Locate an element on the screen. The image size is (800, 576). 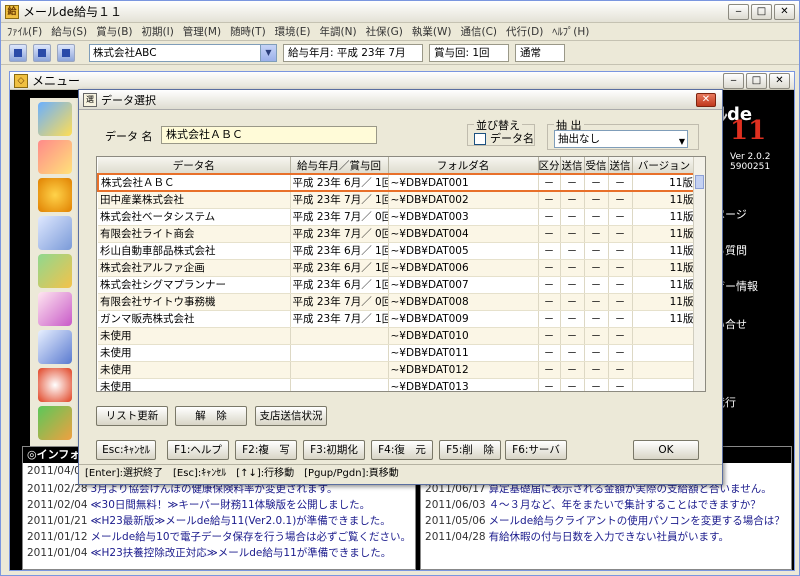
refresh-list-button: リスト更新 is located at coordinates (132, 416).